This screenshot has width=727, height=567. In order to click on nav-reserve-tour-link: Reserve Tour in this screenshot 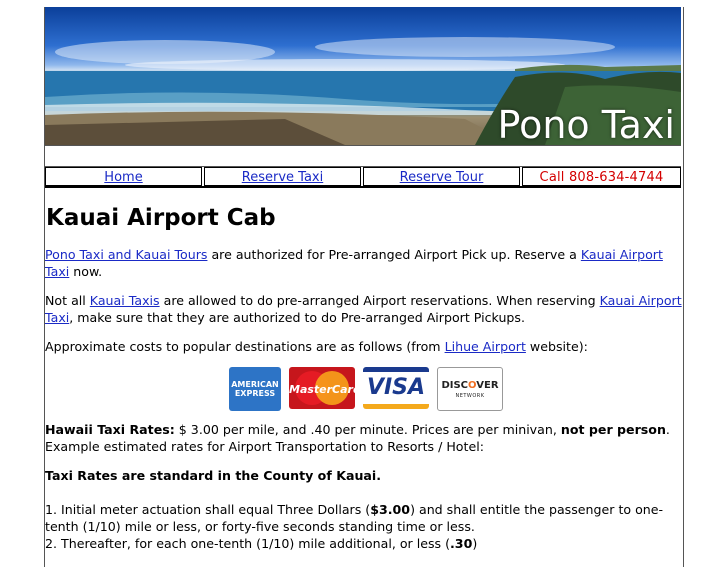, I will do `click(441, 176)`.